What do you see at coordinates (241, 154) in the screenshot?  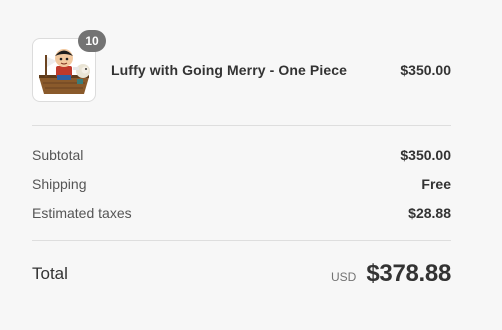 I see `subtotal-row: Subtotal $350.00` at bounding box center [241, 154].